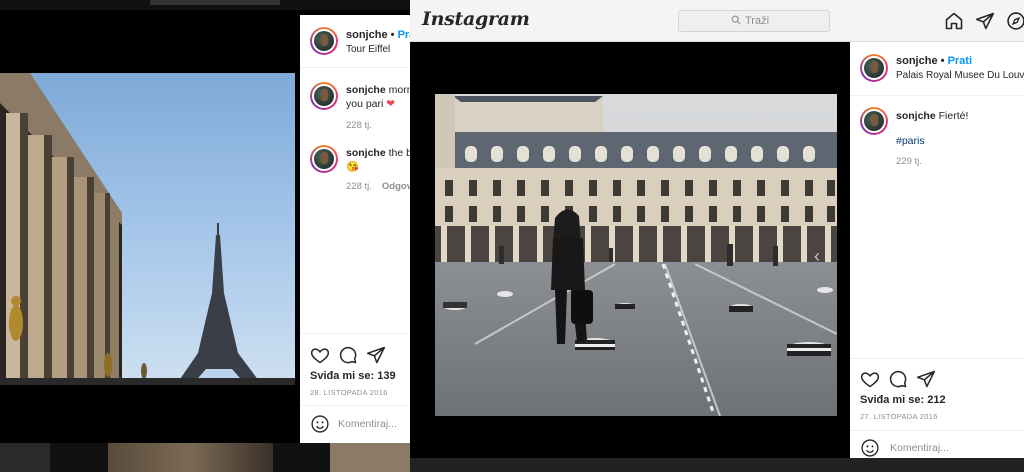 The width and height of the screenshot is (1024, 472). What do you see at coordinates (899, 416) in the screenshot?
I see `post-date: 27. LISTOPADA 2016` at bounding box center [899, 416].